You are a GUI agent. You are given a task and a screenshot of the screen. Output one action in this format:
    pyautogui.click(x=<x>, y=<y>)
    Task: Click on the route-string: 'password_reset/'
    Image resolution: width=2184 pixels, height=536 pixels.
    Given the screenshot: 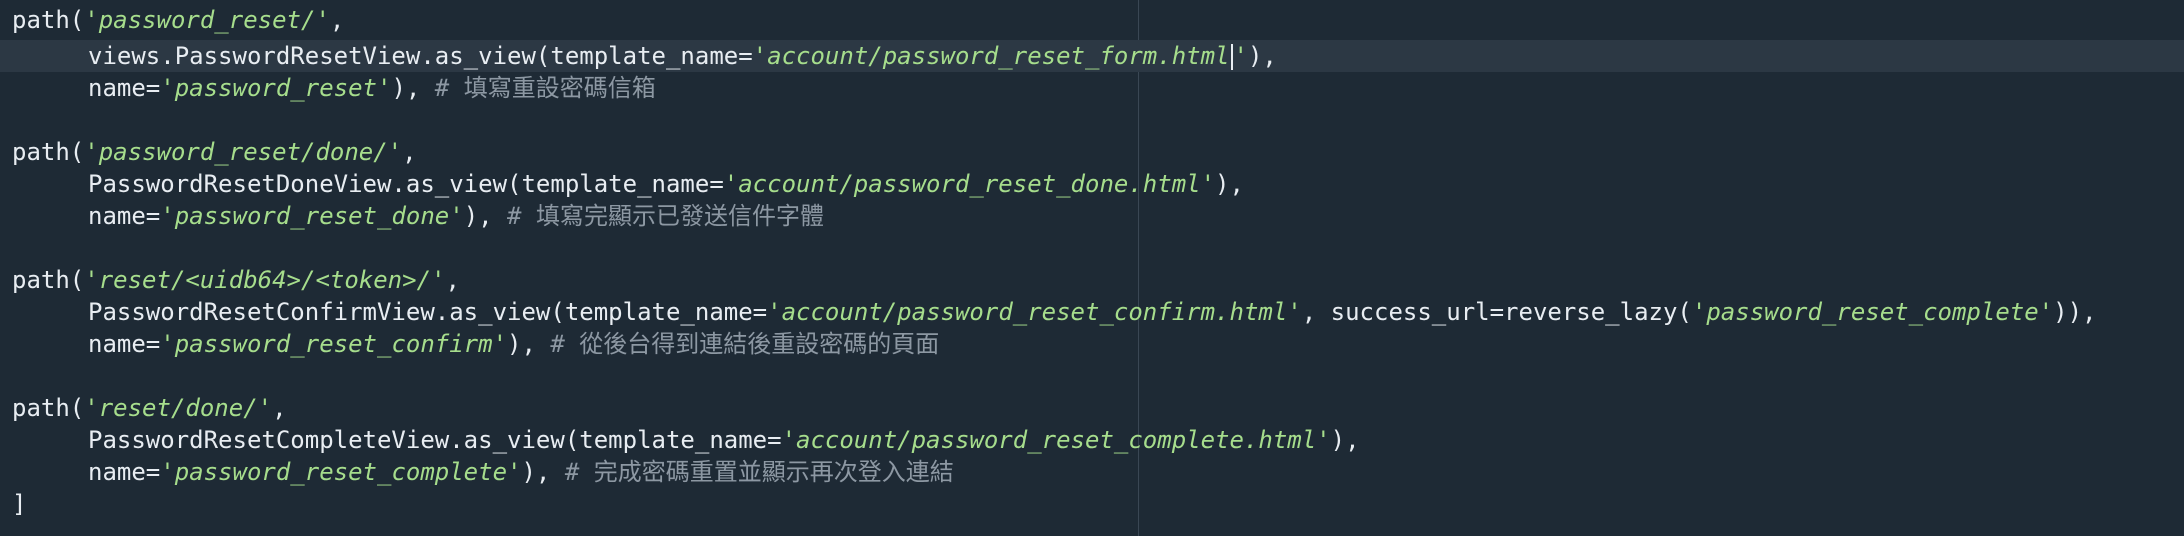 What is the action you would take?
    pyautogui.click(x=207, y=20)
    